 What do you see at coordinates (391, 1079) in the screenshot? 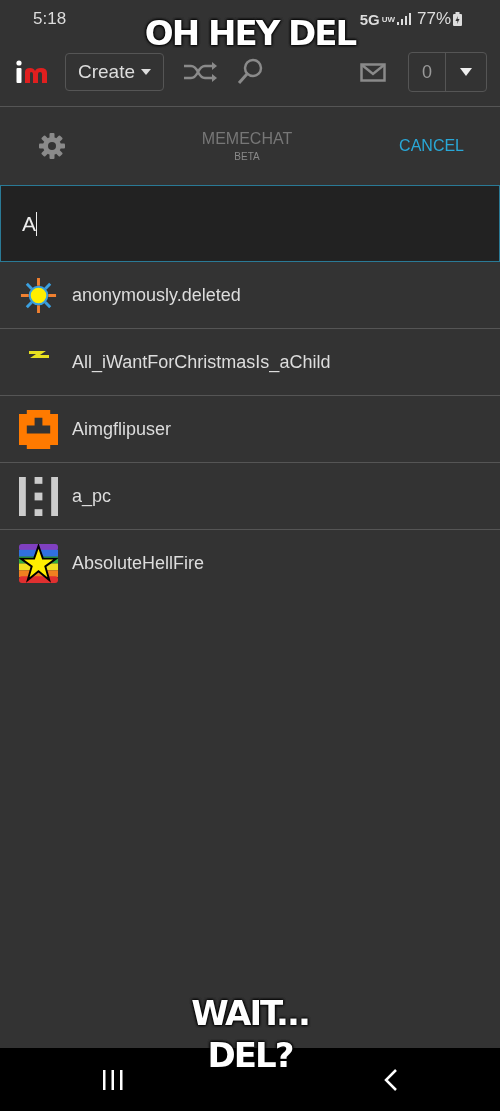
I see `back-icon` at bounding box center [391, 1079].